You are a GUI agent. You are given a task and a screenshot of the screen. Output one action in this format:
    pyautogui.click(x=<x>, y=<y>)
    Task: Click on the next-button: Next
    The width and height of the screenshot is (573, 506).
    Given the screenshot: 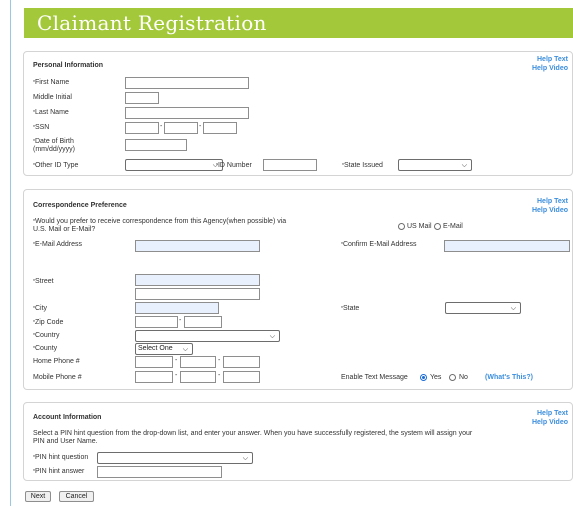 What is the action you would take?
    pyautogui.click(x=38, y=496)
    